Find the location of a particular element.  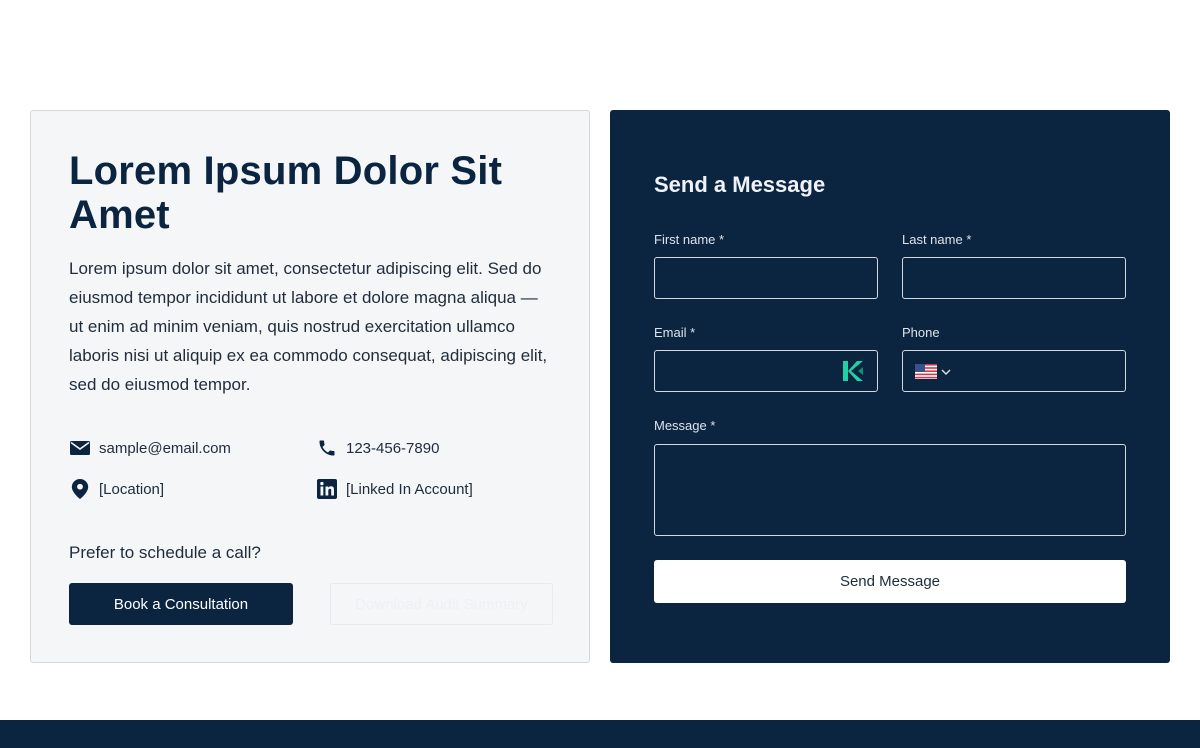

contact-linkedin-text: [Linked In Account] is located at coordinates (409, 489).